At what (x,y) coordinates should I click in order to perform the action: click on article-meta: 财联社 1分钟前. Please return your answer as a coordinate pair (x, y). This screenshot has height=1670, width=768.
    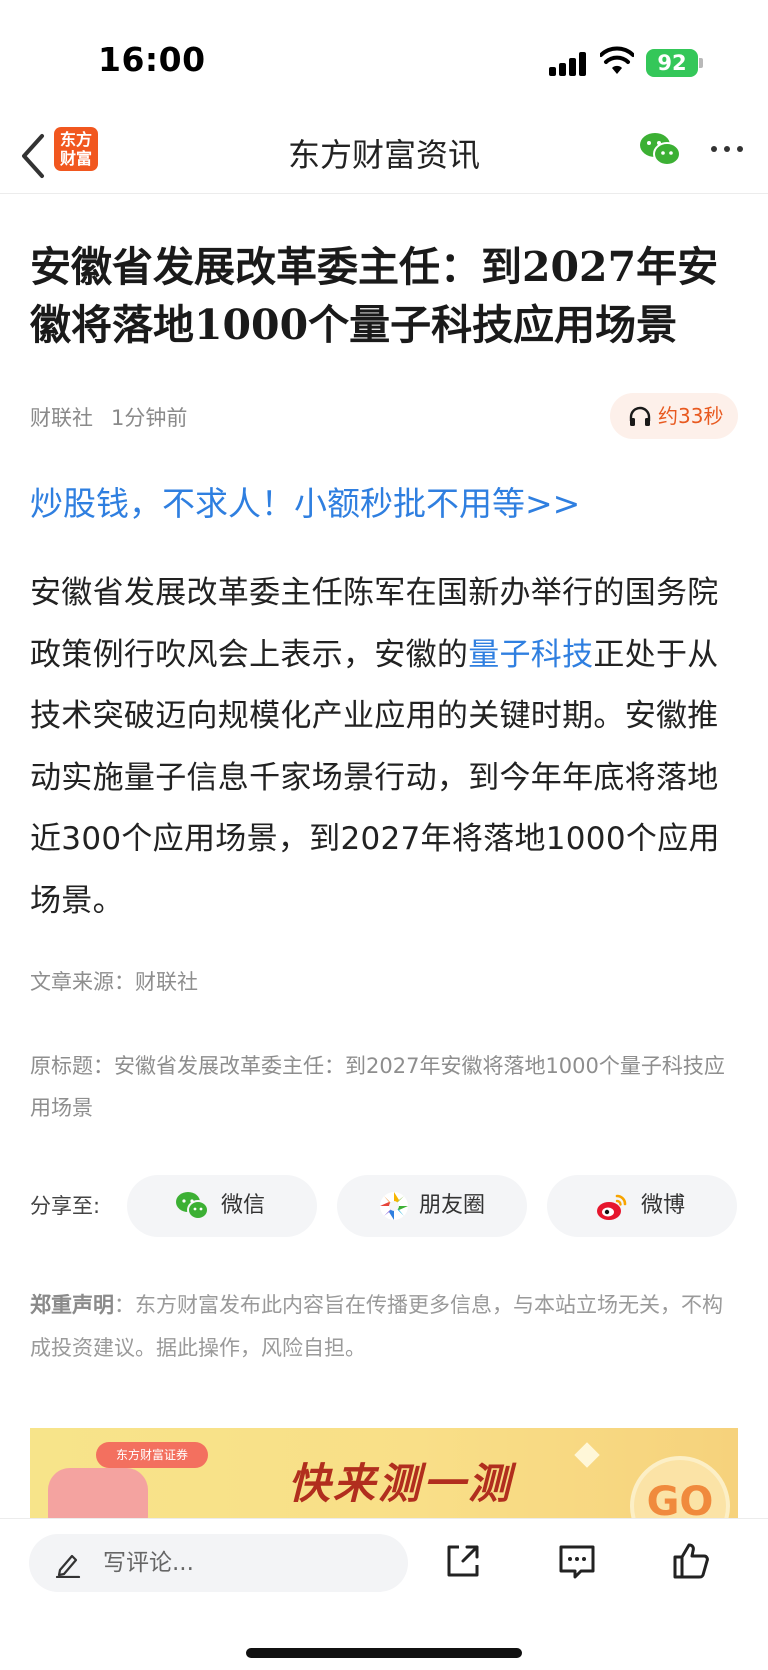
    Looking at the image, I should click on (108, 417).